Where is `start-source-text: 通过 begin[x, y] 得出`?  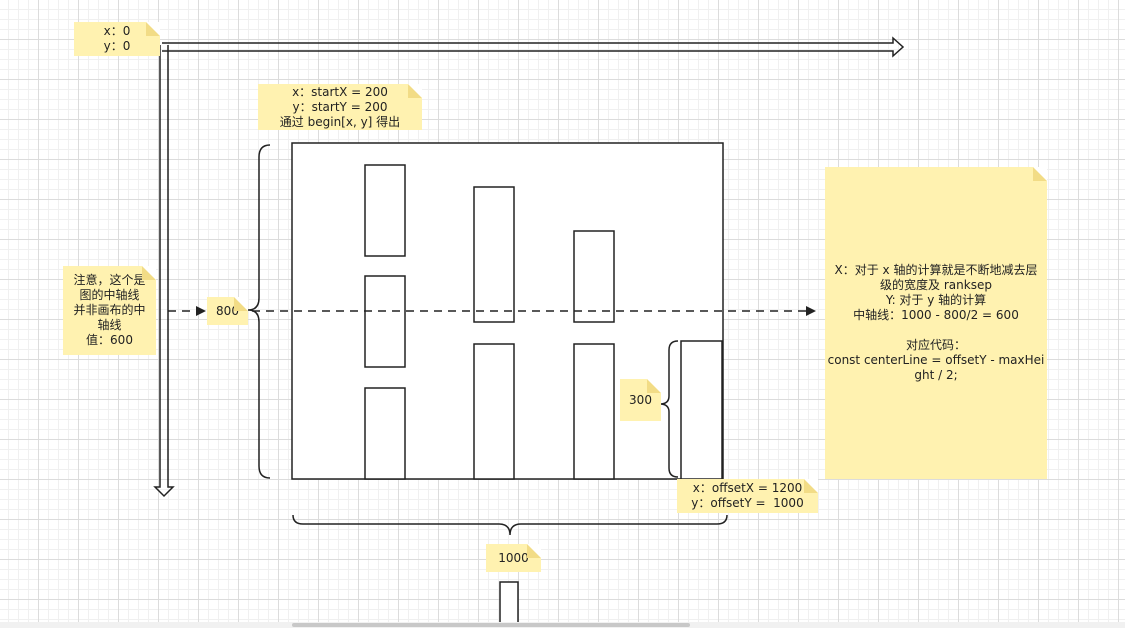
start-source-text: 通过 begin[x, y] 得出 is located at coordinates (340, 121).